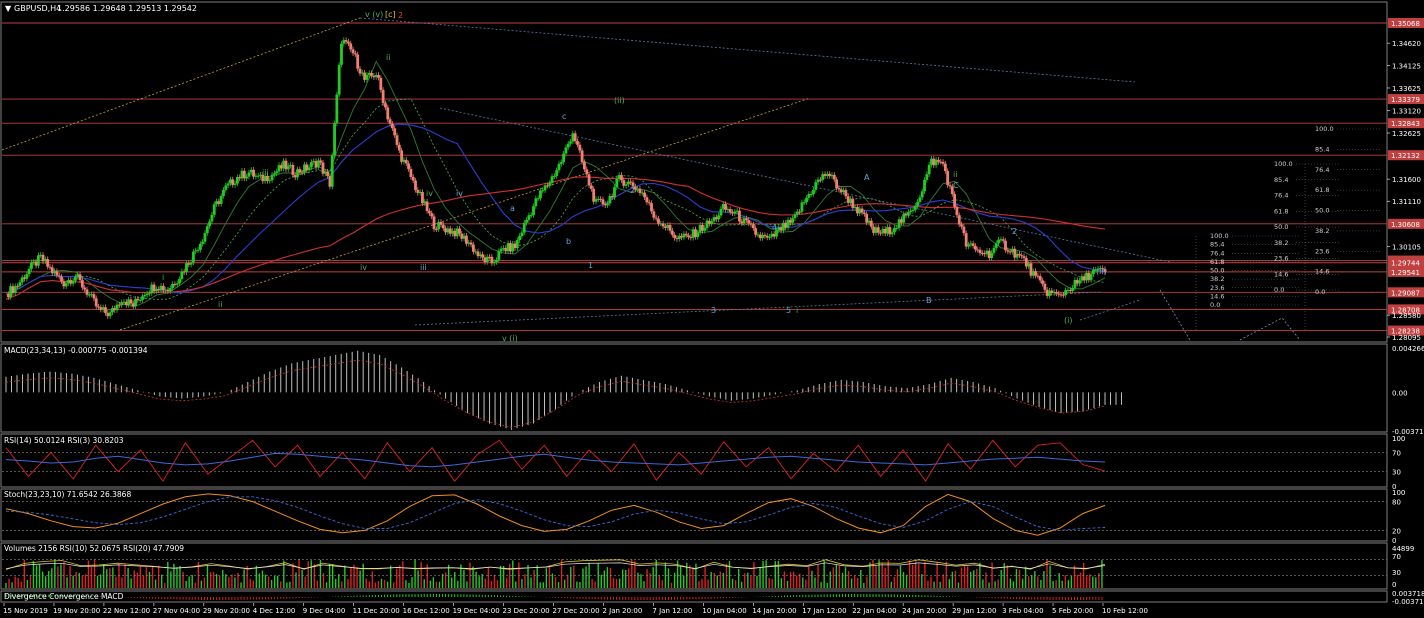  I want to click on divergence-tick-label: 0.0037183, so click(1408, 594).